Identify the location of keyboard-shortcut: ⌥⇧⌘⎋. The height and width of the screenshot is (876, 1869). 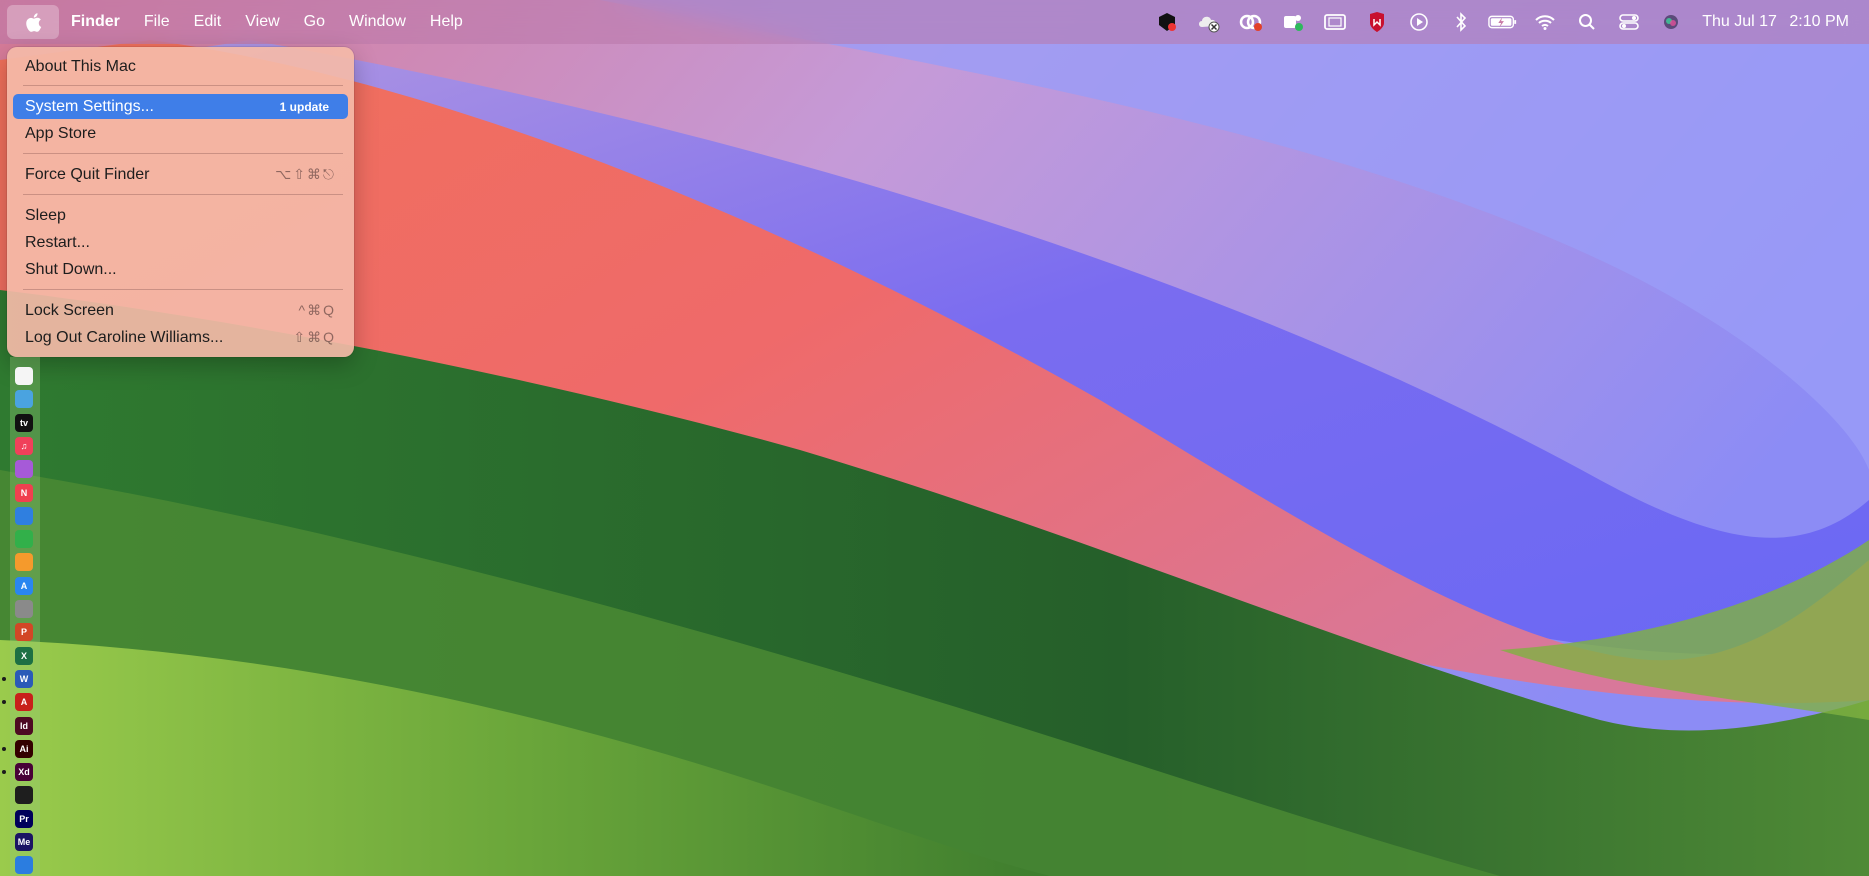
(305, 174).